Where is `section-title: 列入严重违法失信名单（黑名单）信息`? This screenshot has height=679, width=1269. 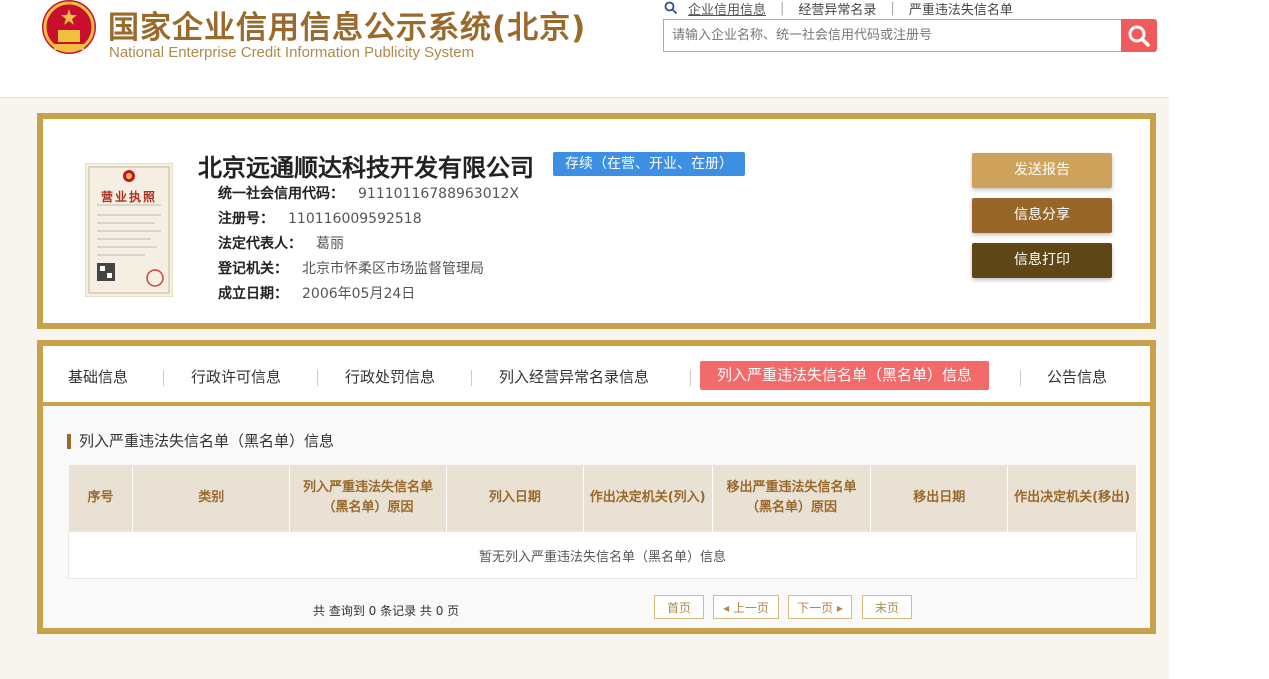
section-title: 列入严重违法失信名单（黑名单）信息 is located at coordinates (200, 441).